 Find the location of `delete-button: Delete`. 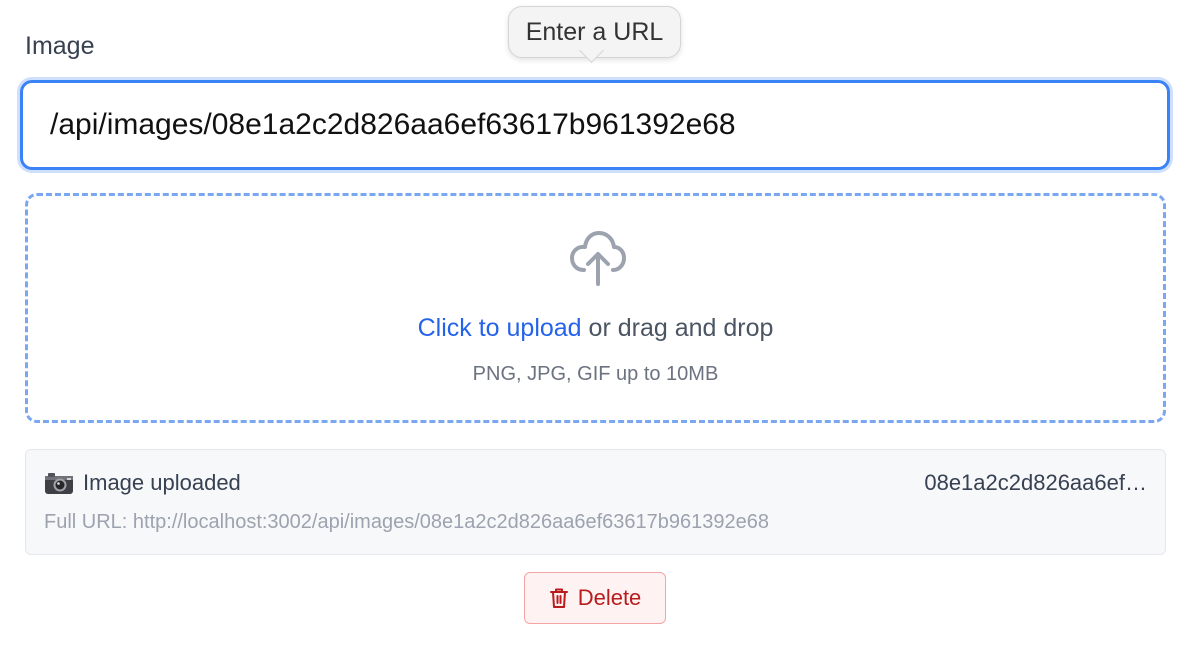

delete-button: Delete is located at coordinates (595, 598).